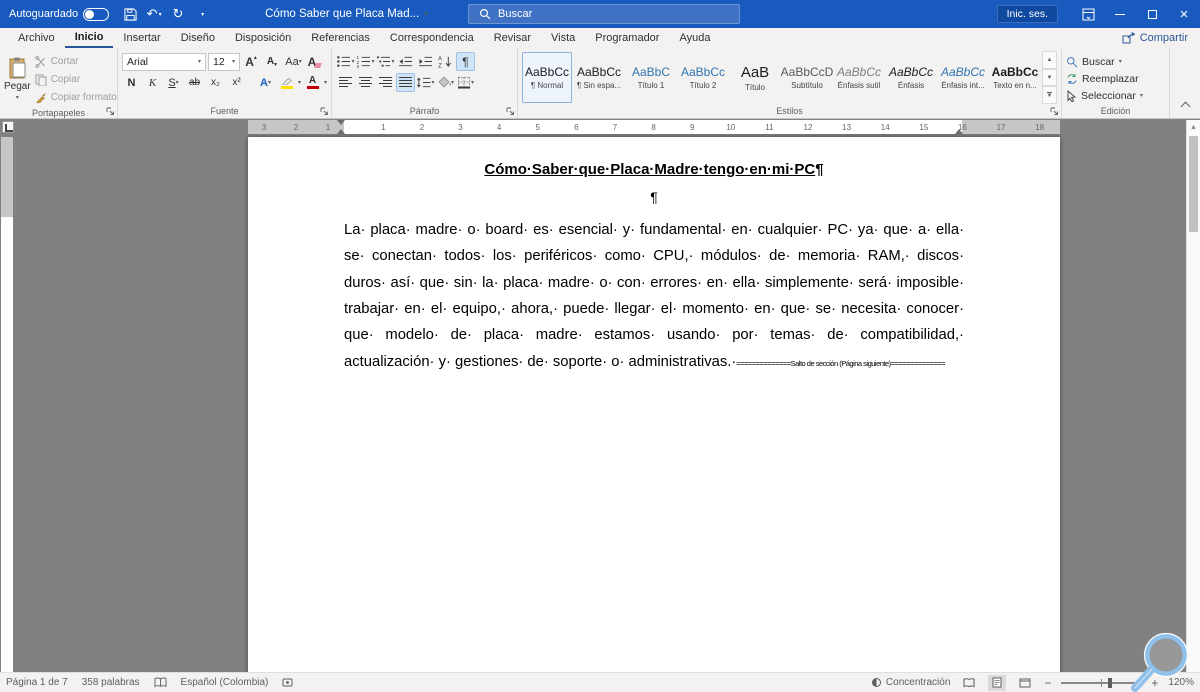 This screenshot has width=1200, height=692. I want to click on scrollbar-thumb, so click(1193, 184).